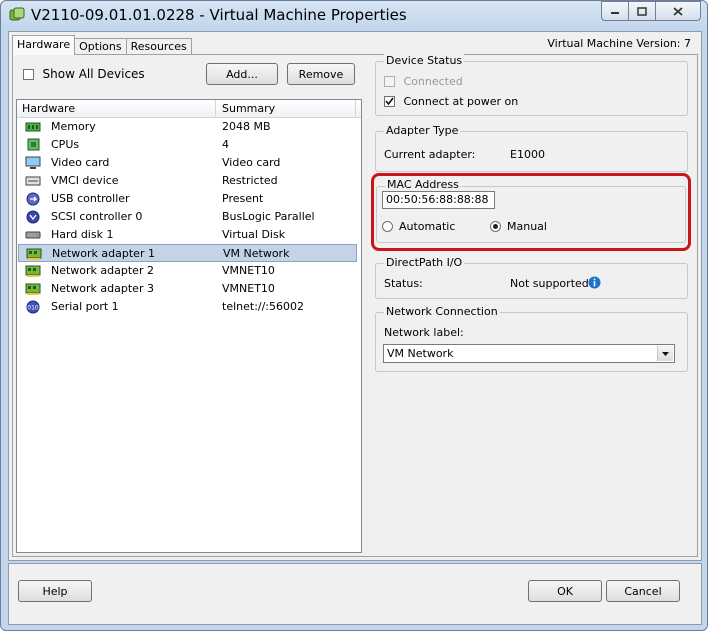 This screenshot has height=631, width=708. Describe the element at coordinates (33, 144) in the screenshot. I see `cpu-icon` at that location.